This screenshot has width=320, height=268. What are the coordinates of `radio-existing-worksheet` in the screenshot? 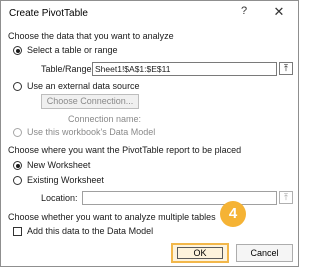 It's located at (17, 180).